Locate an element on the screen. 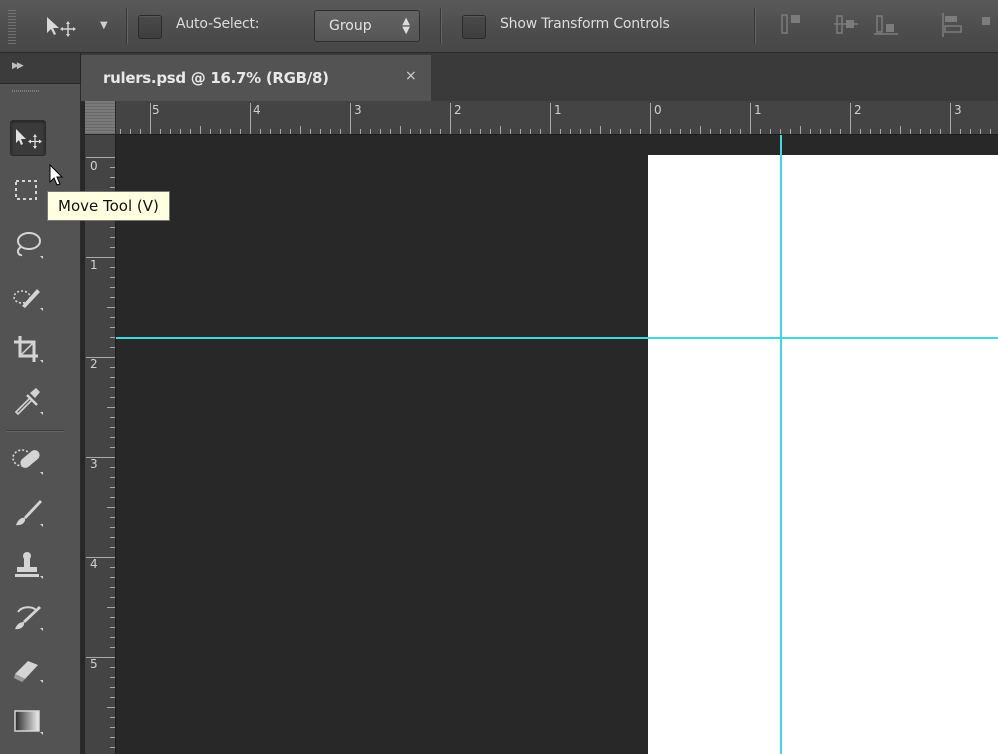  eyedropper-icon is located at coordinates (28, 402).